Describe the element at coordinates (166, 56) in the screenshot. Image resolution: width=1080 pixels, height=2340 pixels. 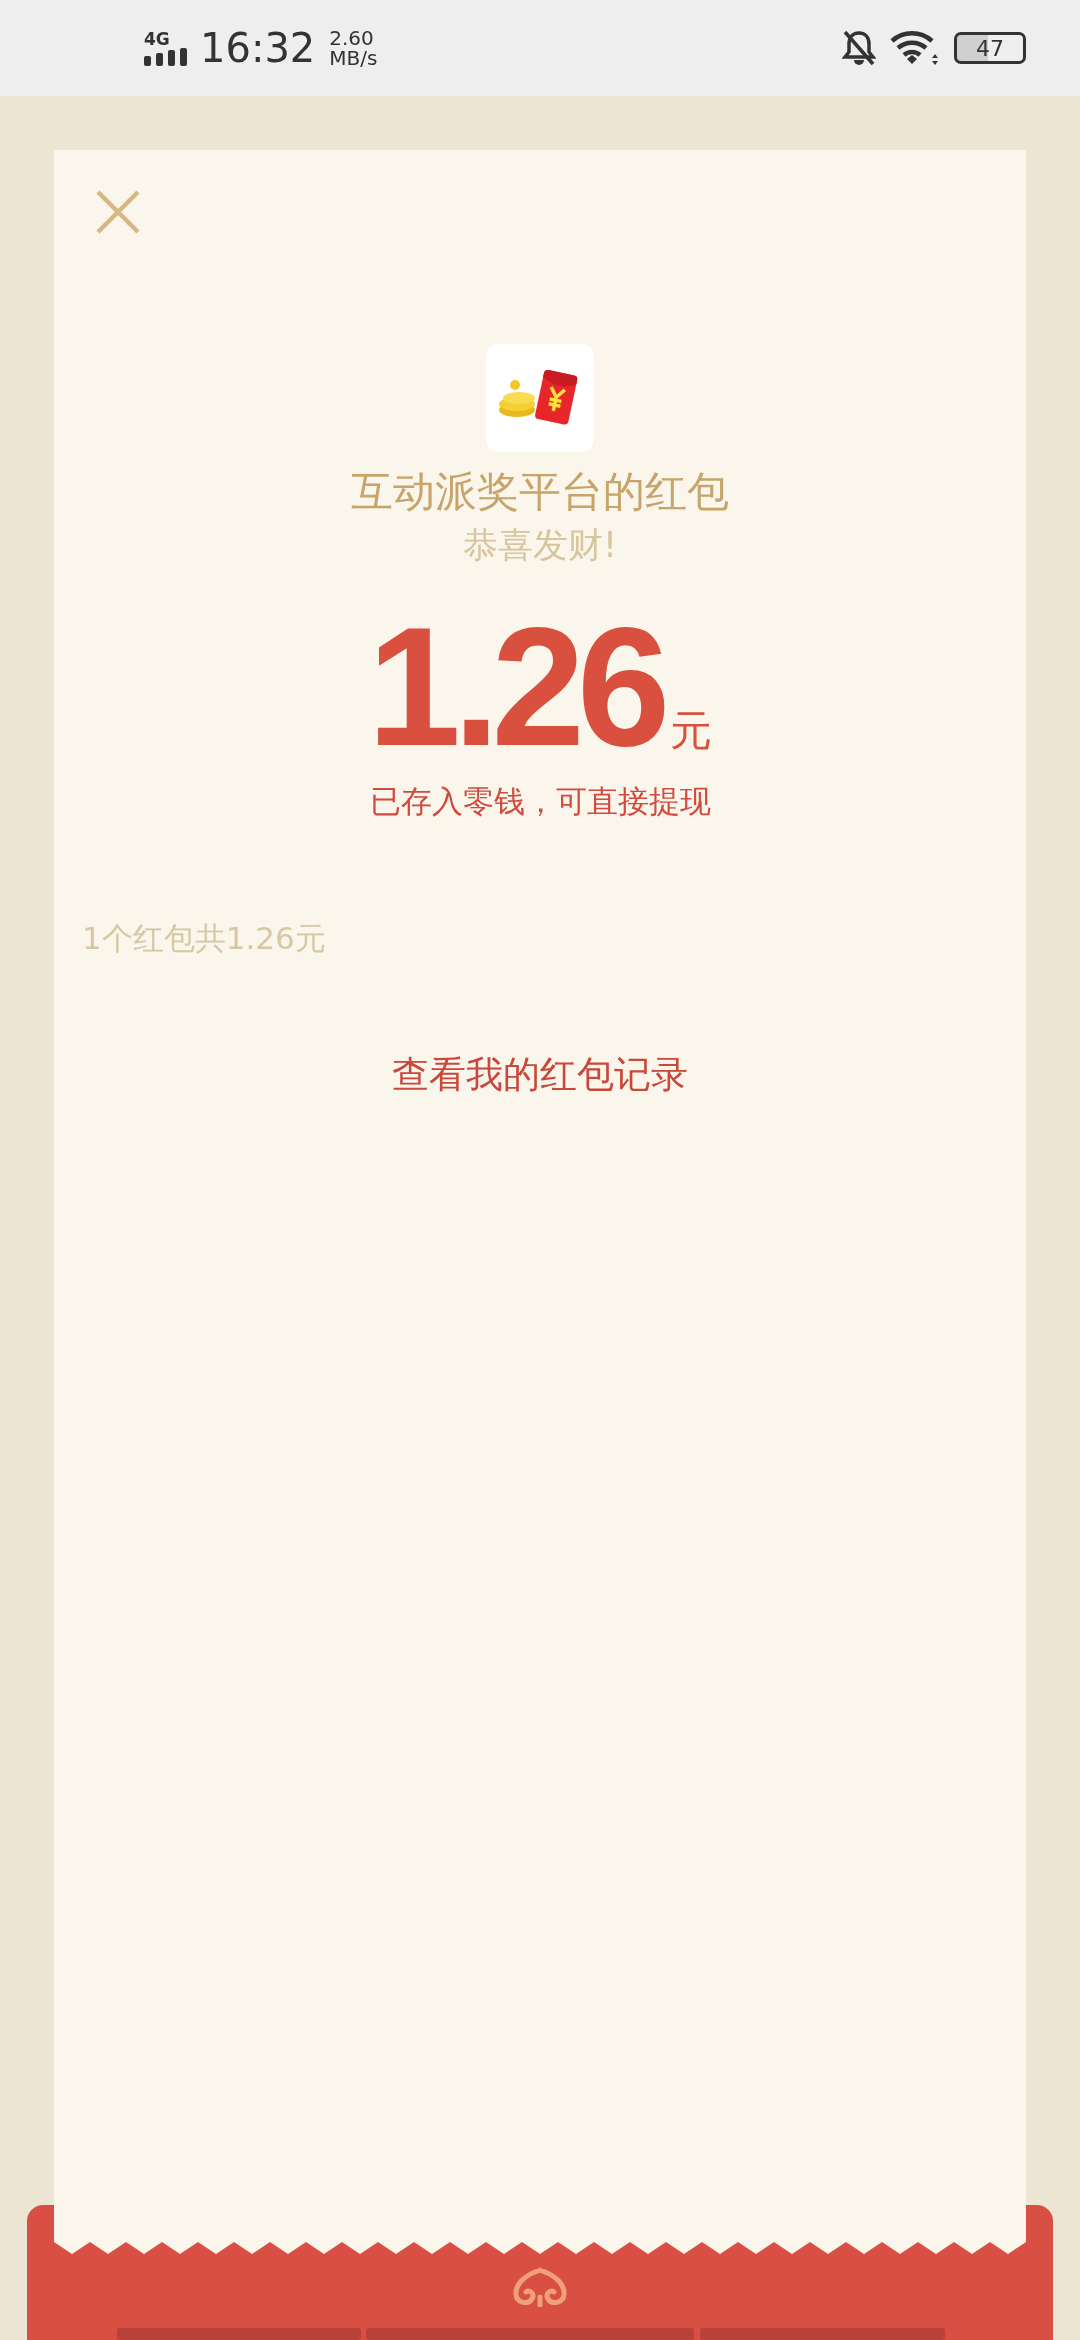
I see `signal-icon` at that location.